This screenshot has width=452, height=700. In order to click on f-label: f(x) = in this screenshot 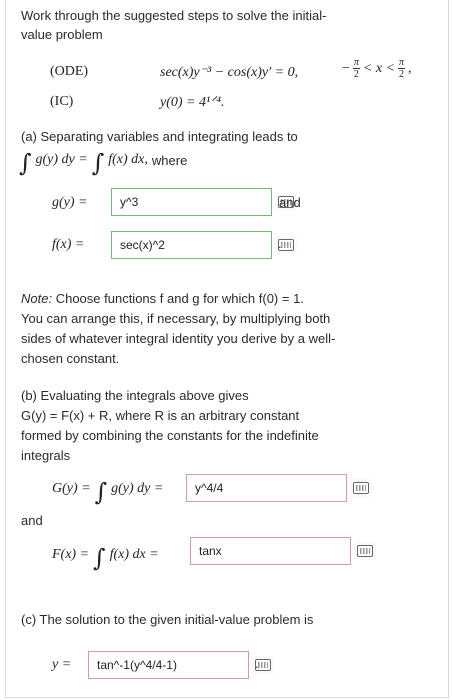, I will do `click(68, 244)`.